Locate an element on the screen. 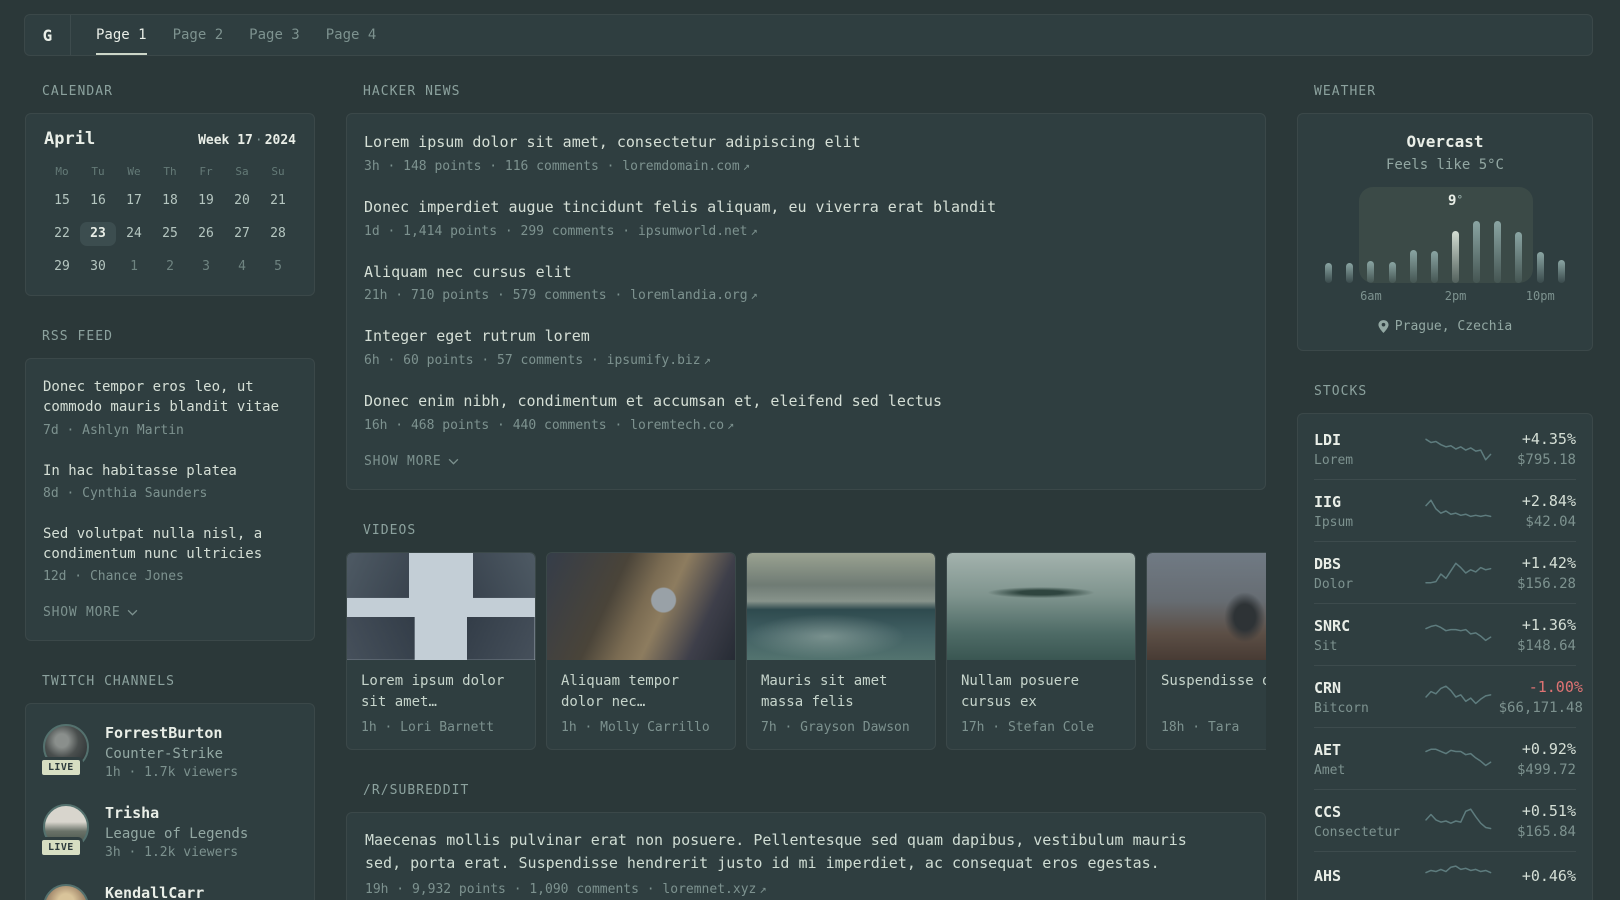 The image size is (1620, 900). tab-page-4: Page 4 is located at coordinates (351, 35).